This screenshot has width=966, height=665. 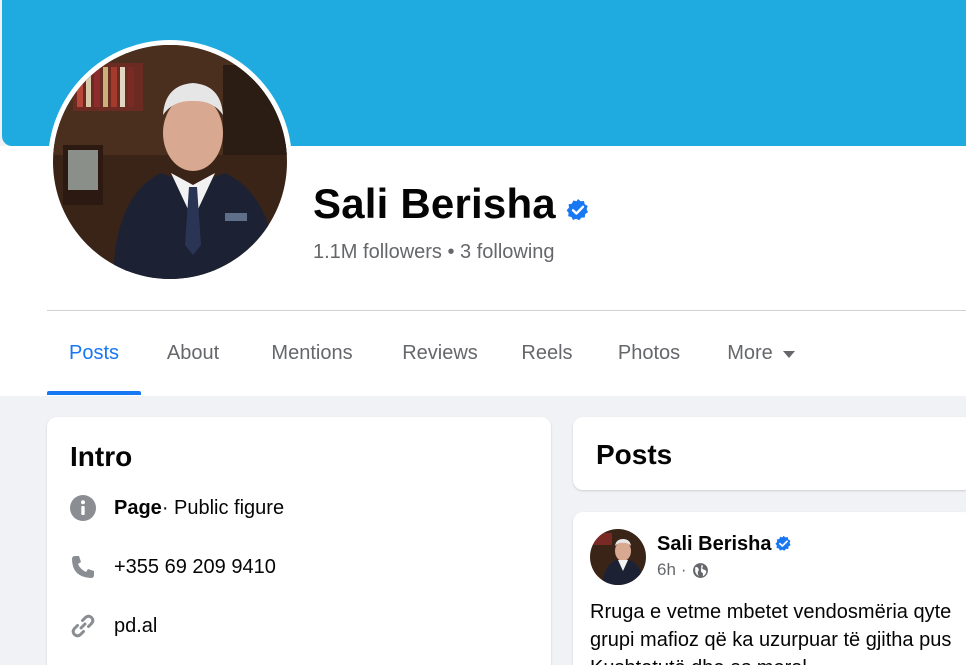 I want to click on tab-label: Photos, so click(x=649, y=352).